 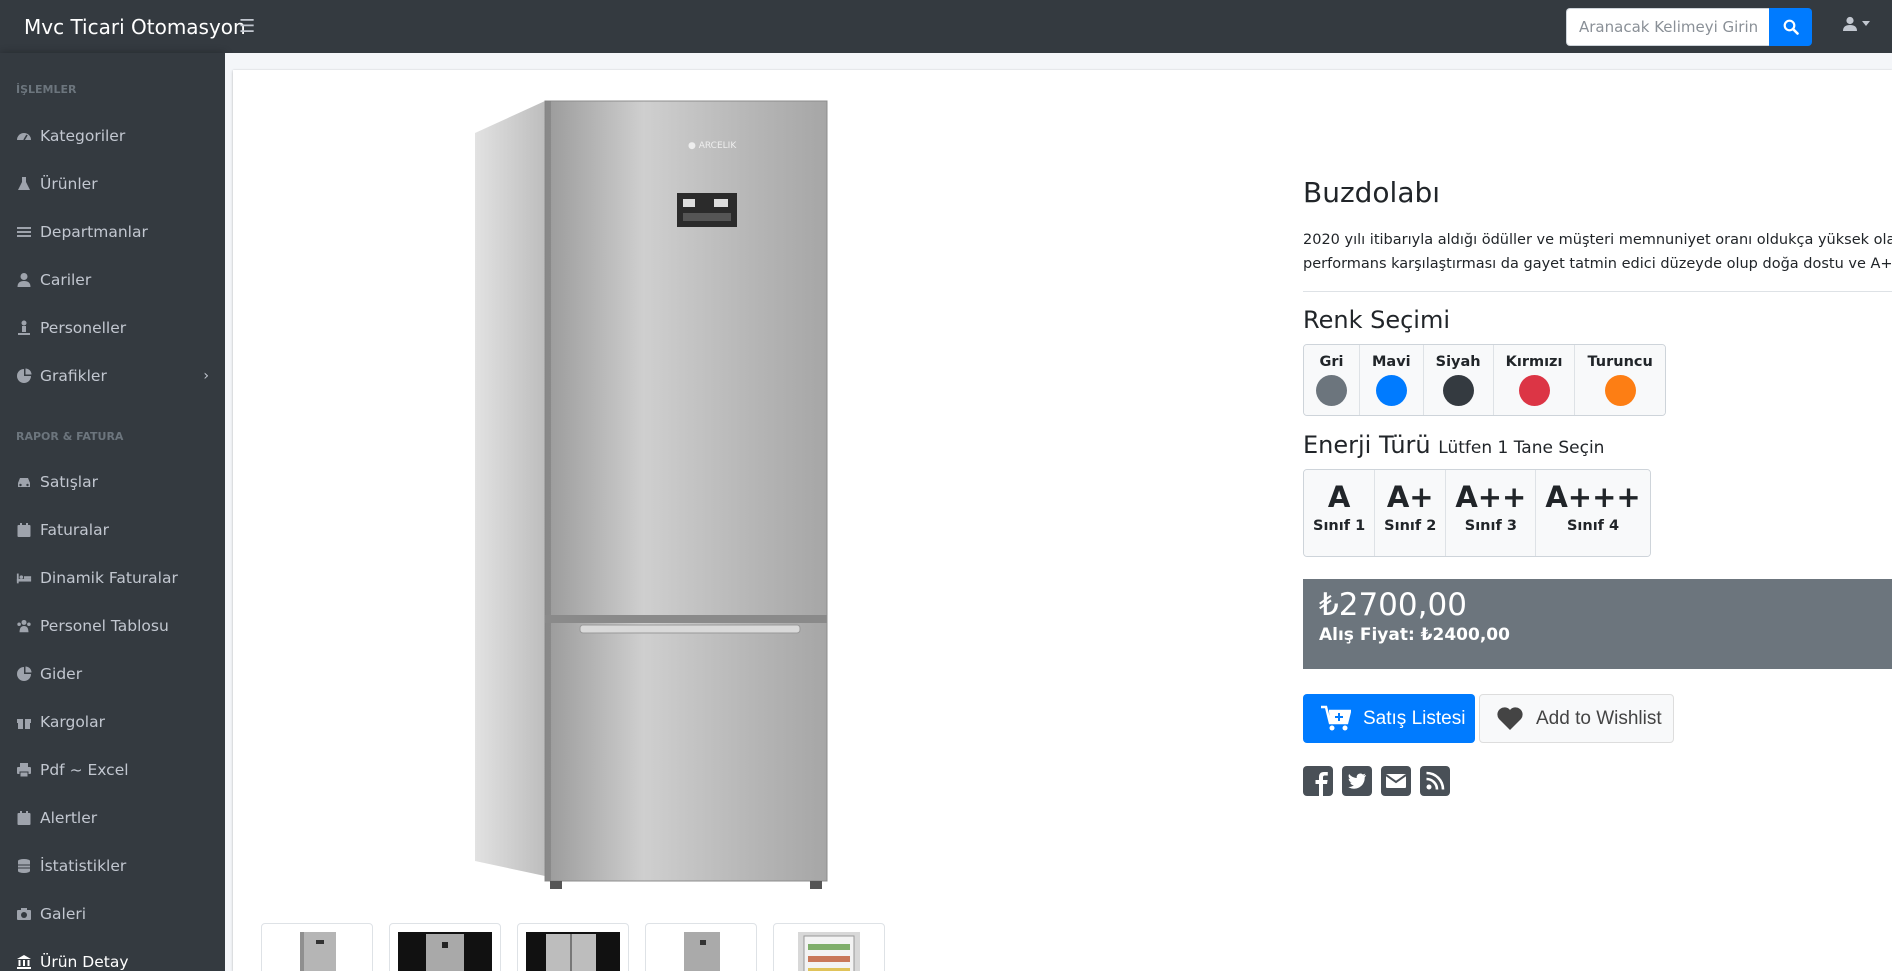 I want to click on bank-icon, so click(x=24, y=962).